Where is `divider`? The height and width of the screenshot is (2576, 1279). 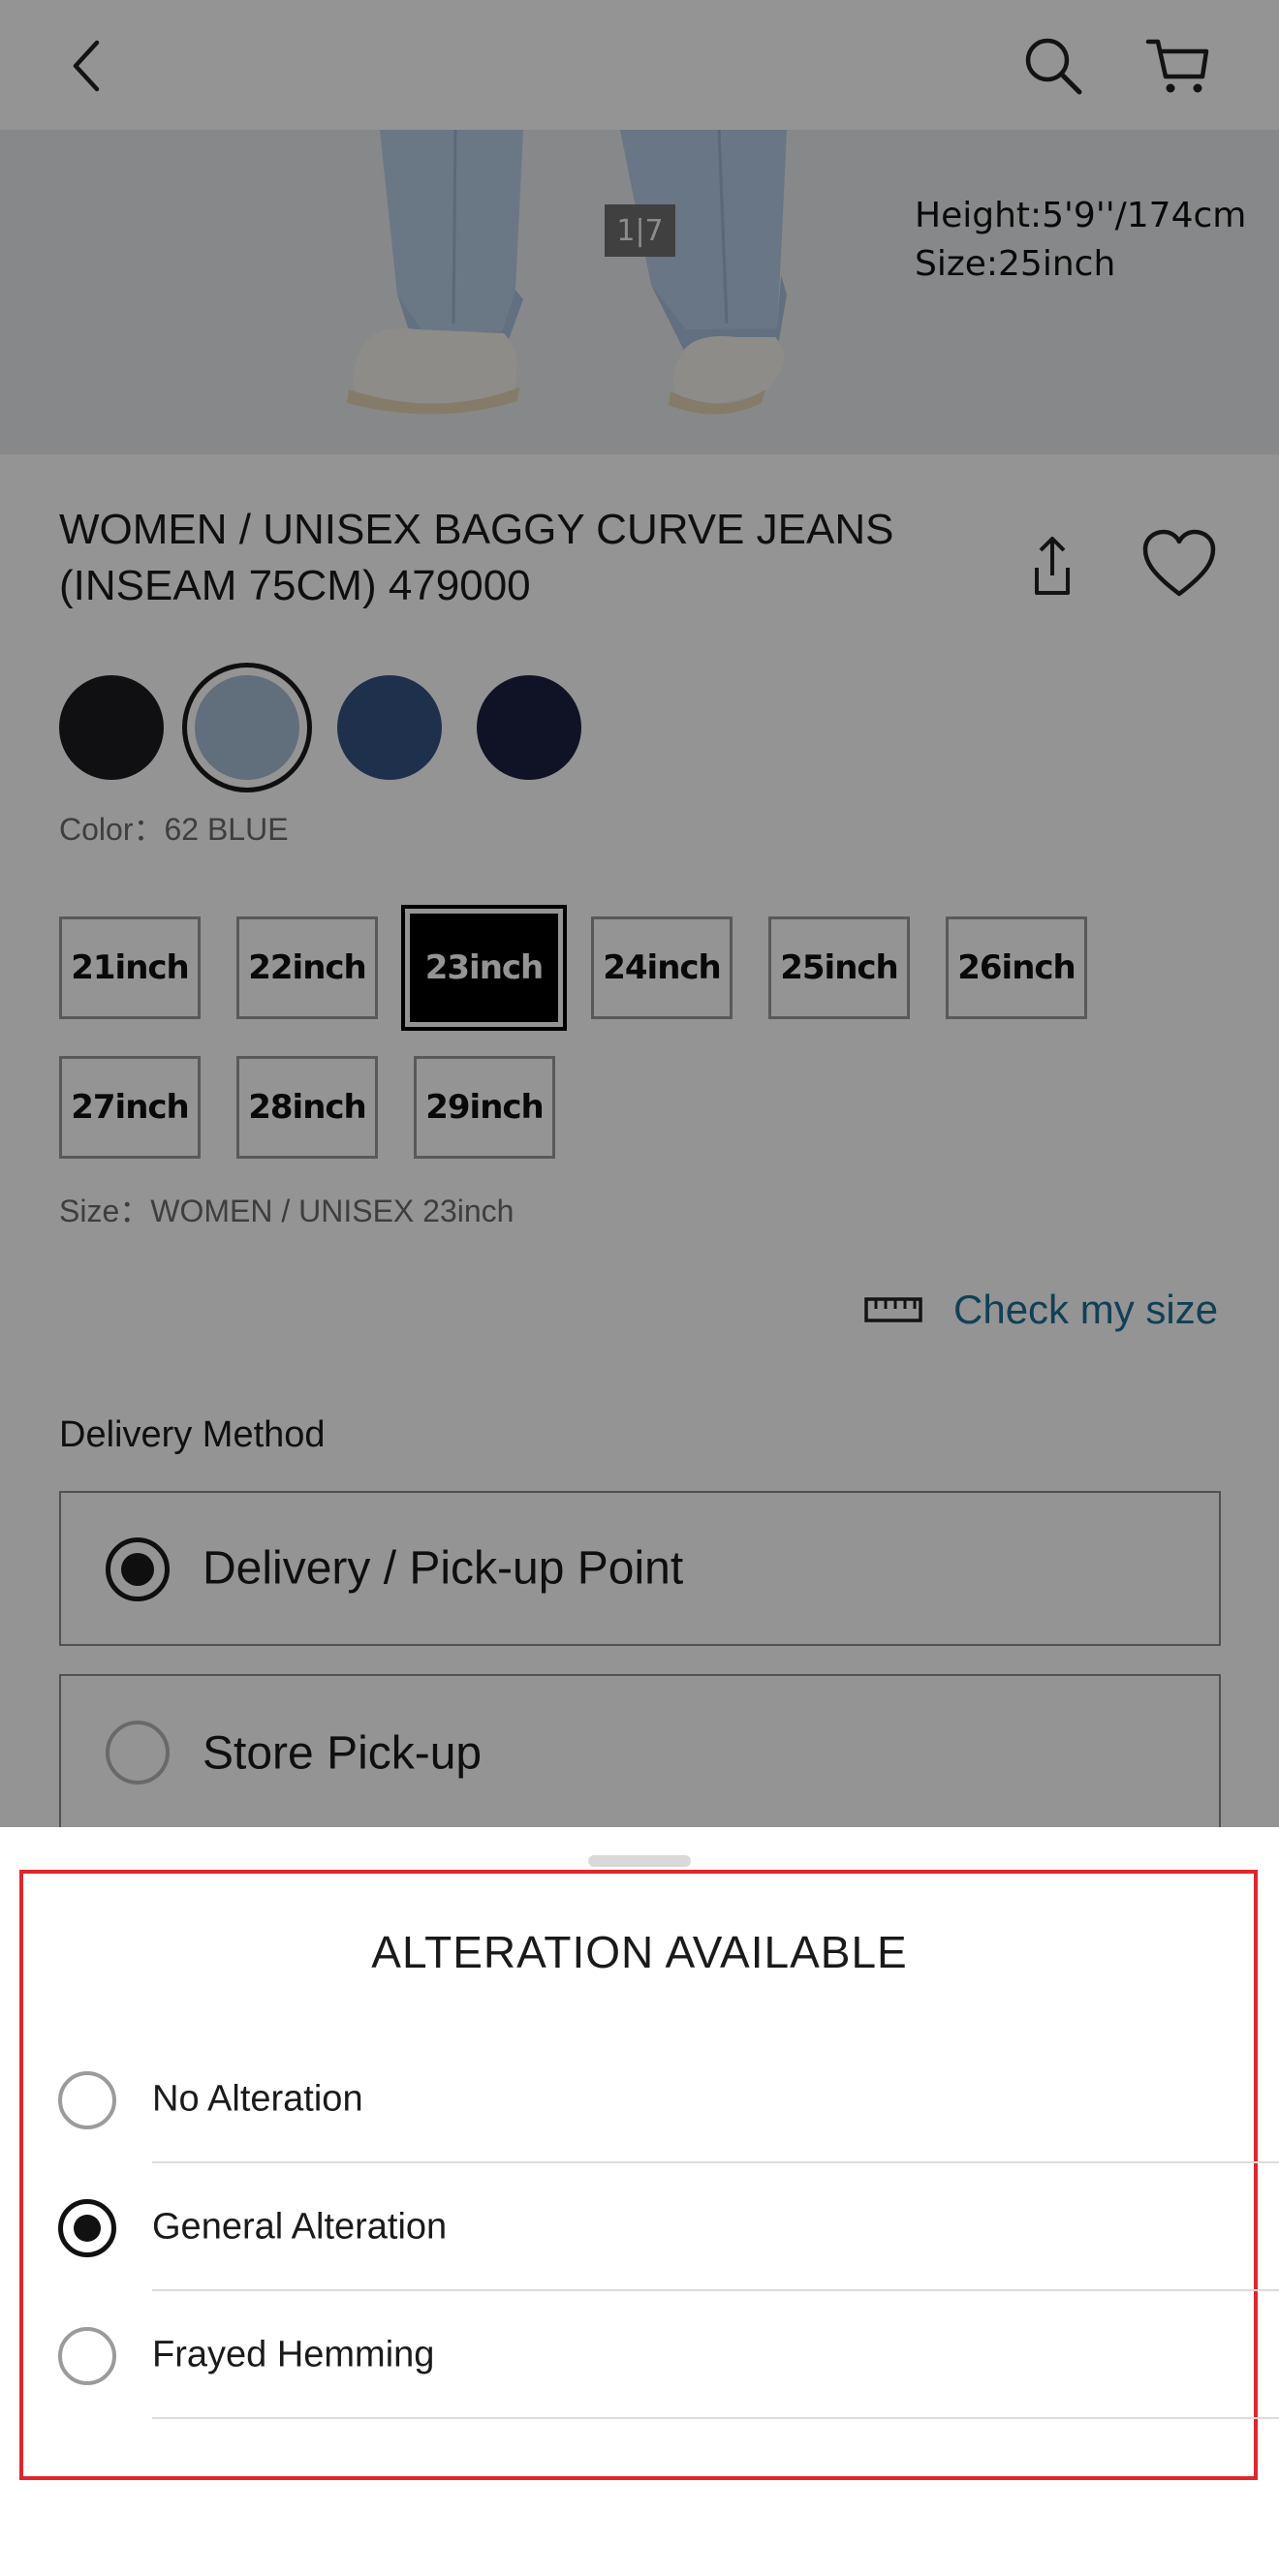
divider is located at coordinates (715, 2418).